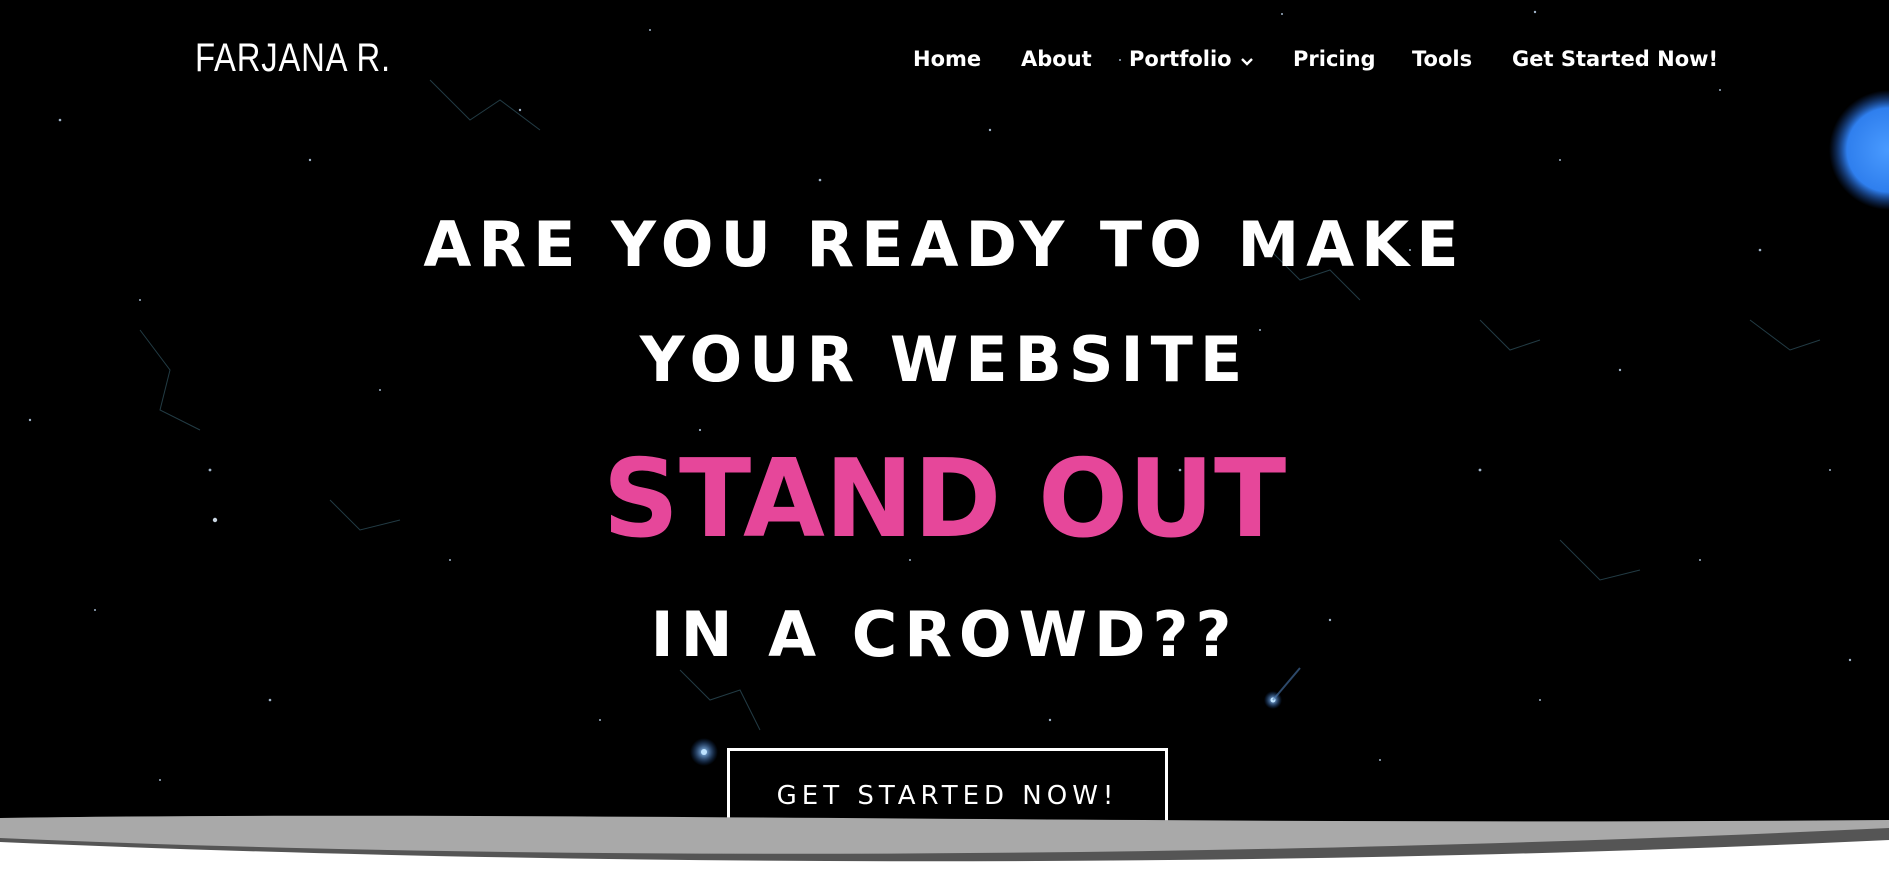 Image resolution: width=1889 pixels, height=886 pixels. What do you see at coordinates (1442, 59) in the screenshot?
I see `nav-item-tools: Tools` at bounding box center [1442, 59].